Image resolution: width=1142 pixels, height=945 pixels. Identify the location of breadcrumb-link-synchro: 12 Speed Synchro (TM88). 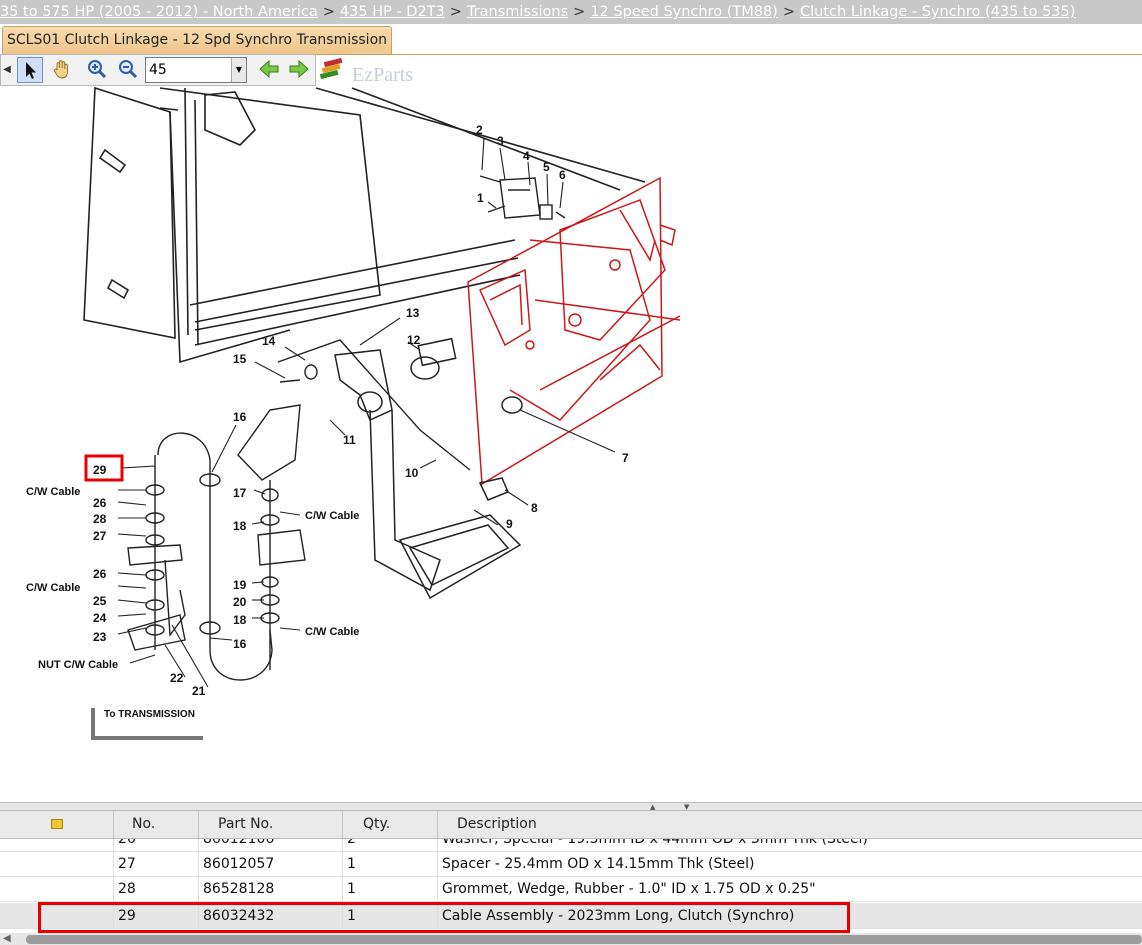
(684, 12).